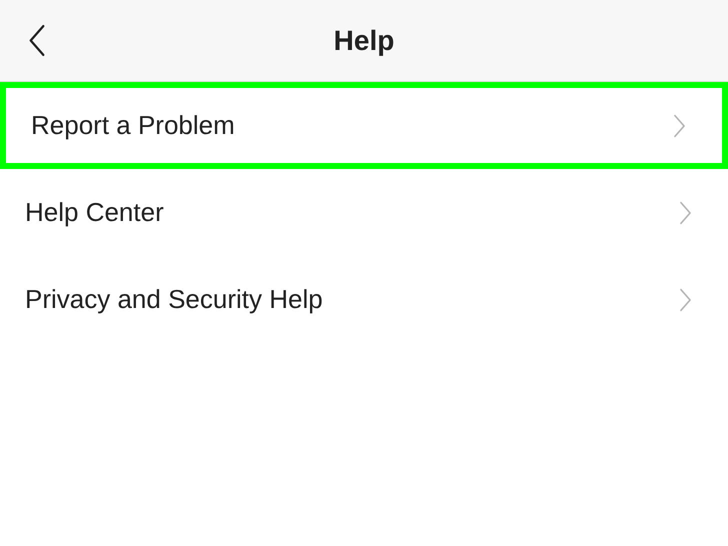 The width and height of the screenshot is (728, 546). Describe the element at coordinates (174, 299) in the screenshot. I see `menu-item-label: Privacy and Security Help` at that location.